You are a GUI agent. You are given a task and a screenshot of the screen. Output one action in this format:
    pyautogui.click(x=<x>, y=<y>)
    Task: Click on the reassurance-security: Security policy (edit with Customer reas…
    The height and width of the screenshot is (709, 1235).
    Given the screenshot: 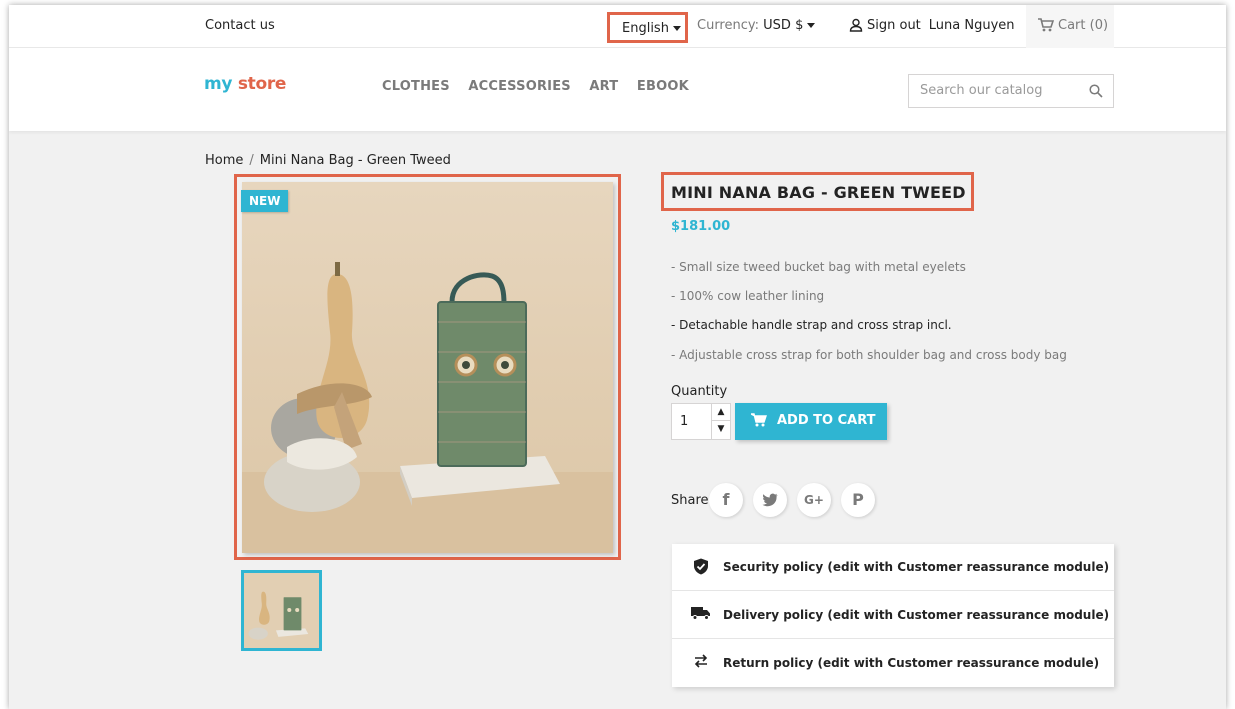 What is the action you would take?
    pyautogui.click(x=893, y=567)
    